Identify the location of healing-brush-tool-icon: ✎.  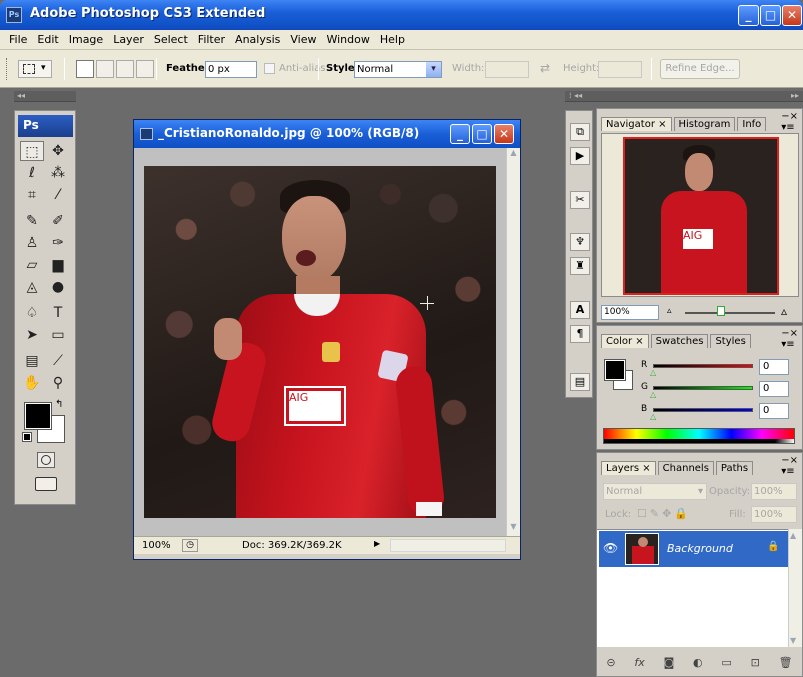
(32, 221).